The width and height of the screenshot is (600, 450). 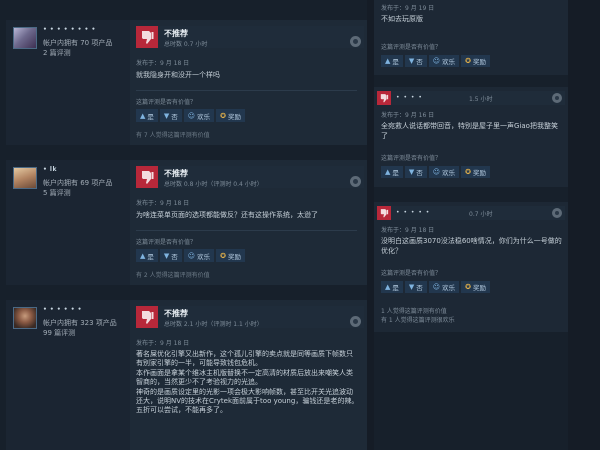 What do you see at coordinates (418, 320) in the screenshot?
I see `funny-count: 有 1 人觉得这篇评测很欢乐` at bounding box center [418, 320].